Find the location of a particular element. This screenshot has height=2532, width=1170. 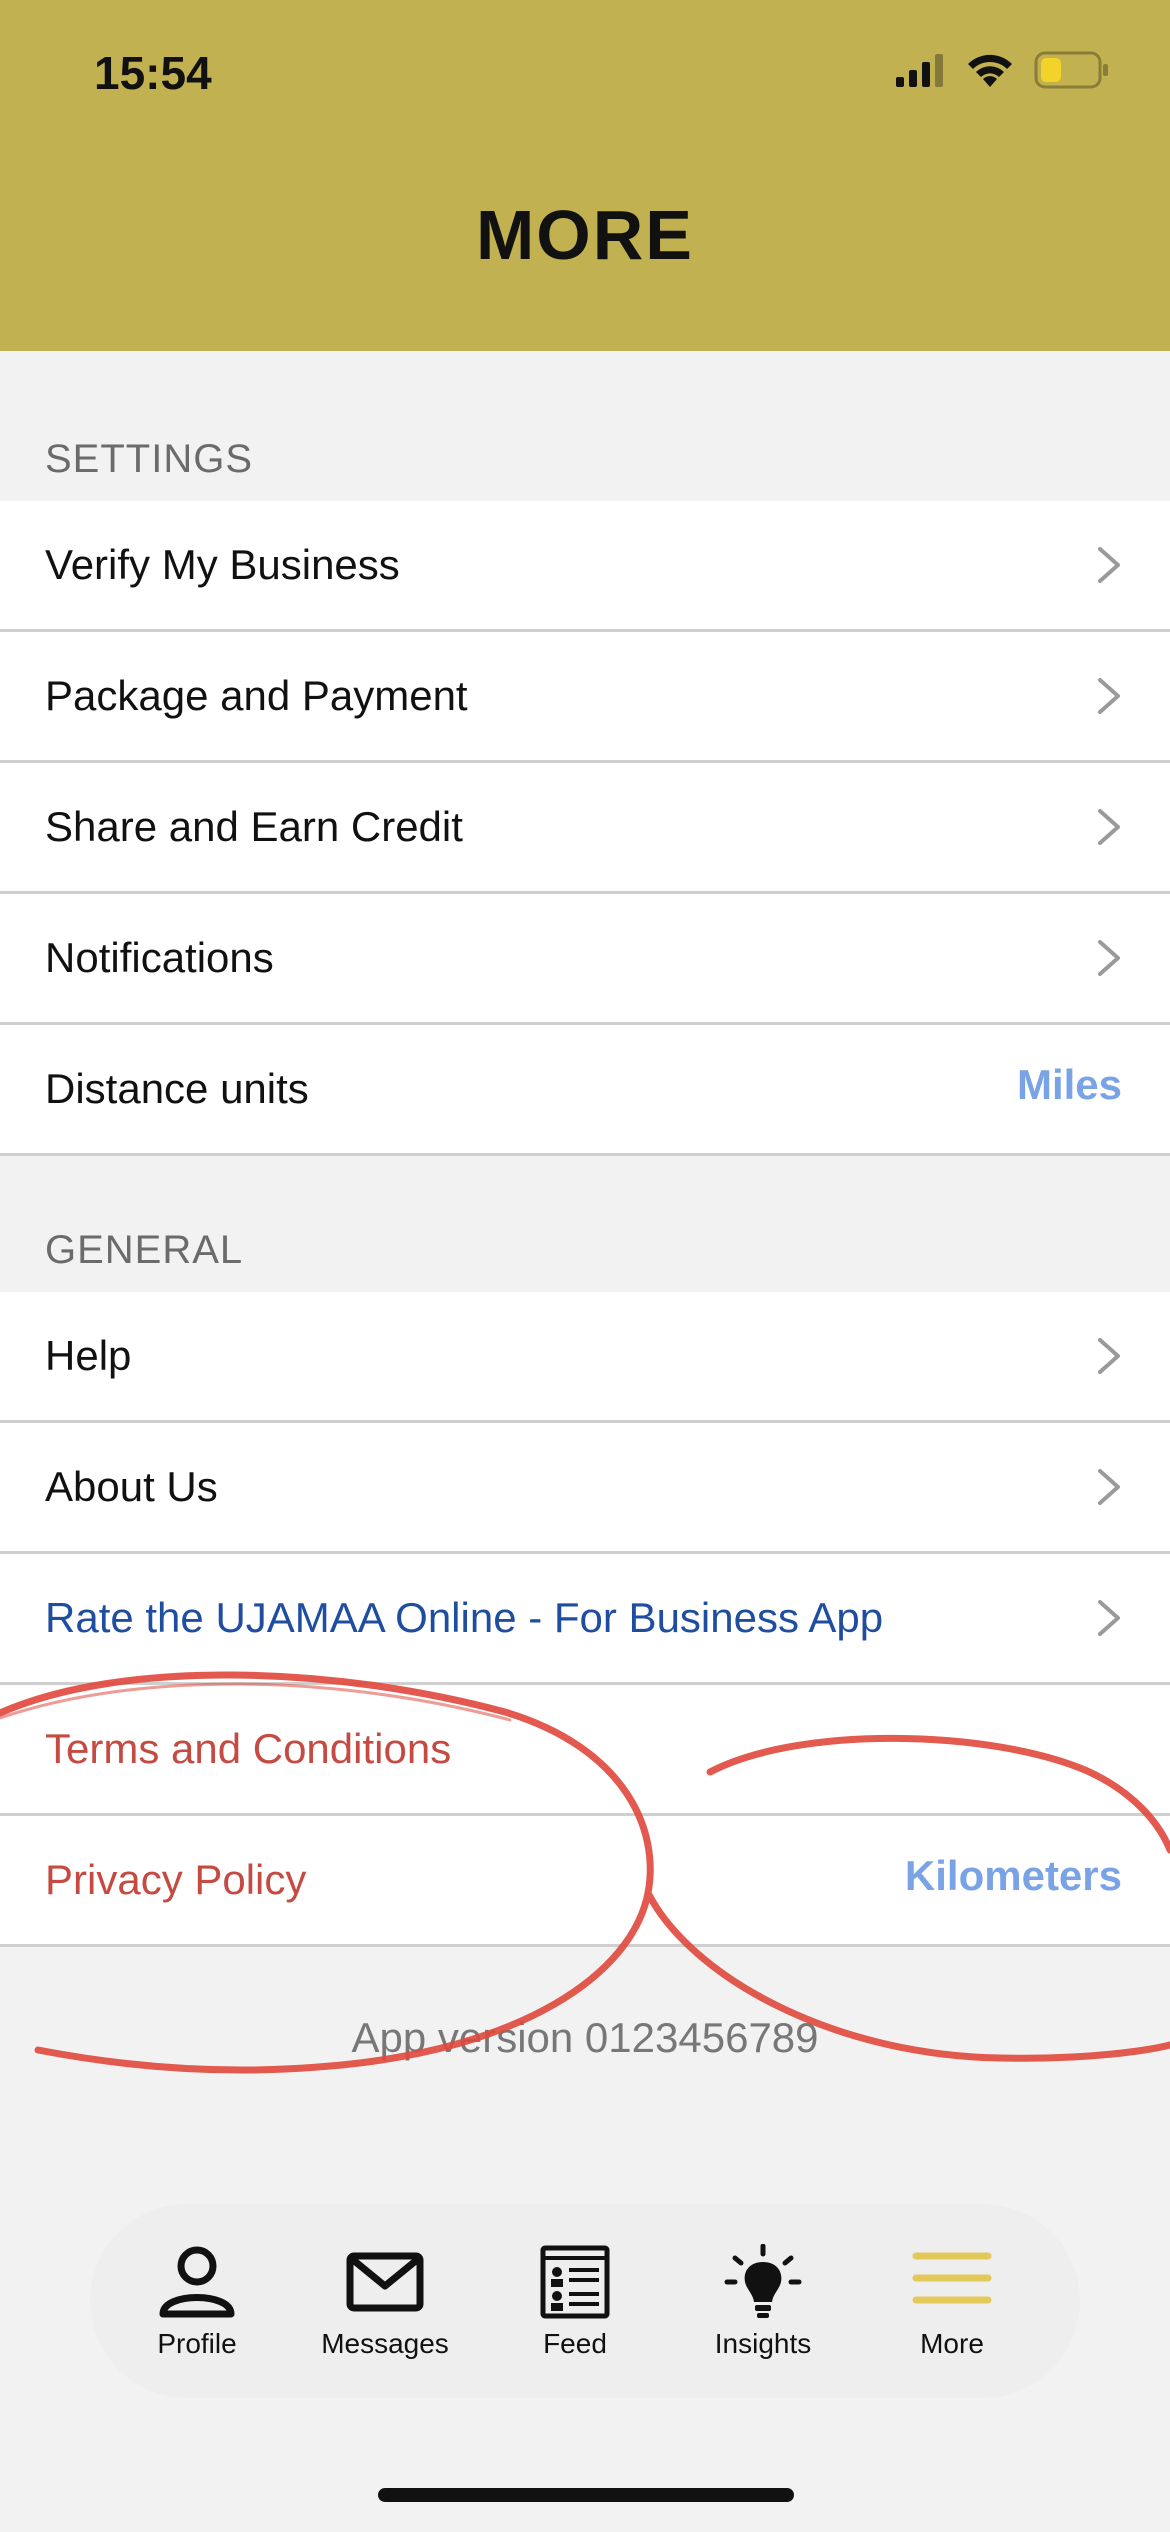

tab-label: Profile is located at coordinates (197, 2343).